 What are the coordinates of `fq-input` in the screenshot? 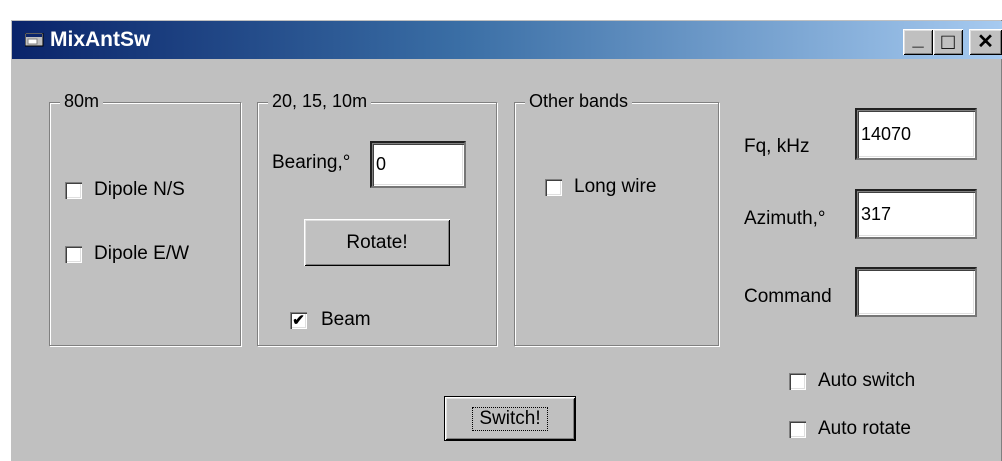 It's located at (916, 134).